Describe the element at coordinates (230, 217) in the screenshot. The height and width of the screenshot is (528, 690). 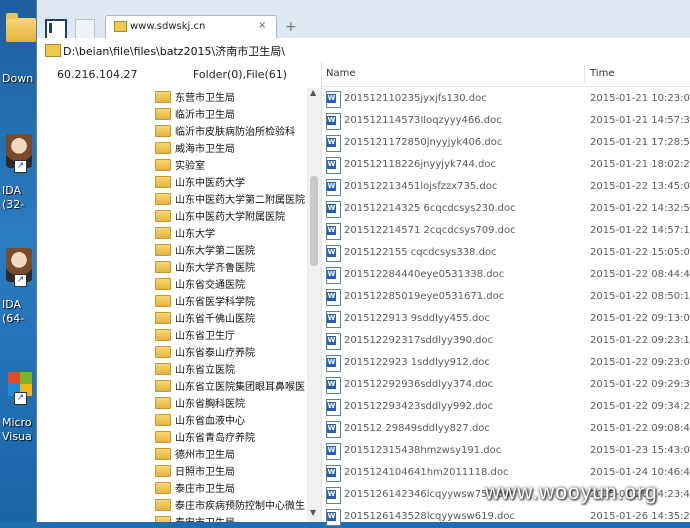
I see `tree-item-label: 山东中医药大学附属医院` at that location.